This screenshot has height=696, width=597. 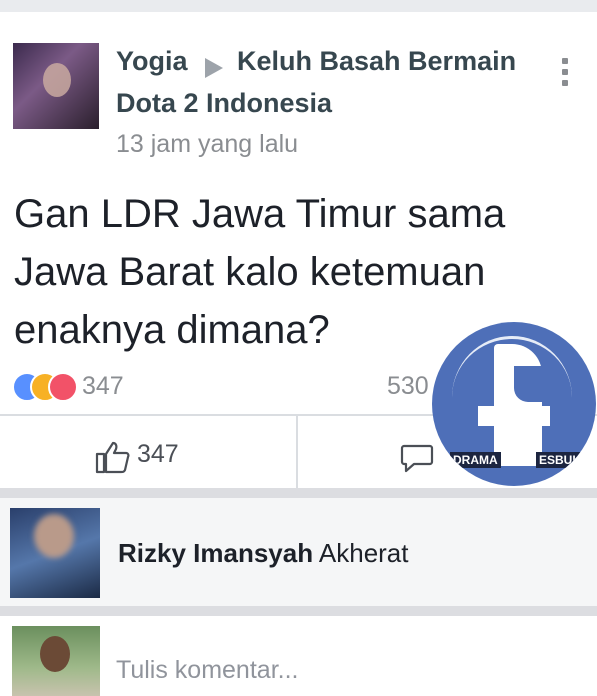 I want to click on commenter-avatar, so click(x=55, y=553).